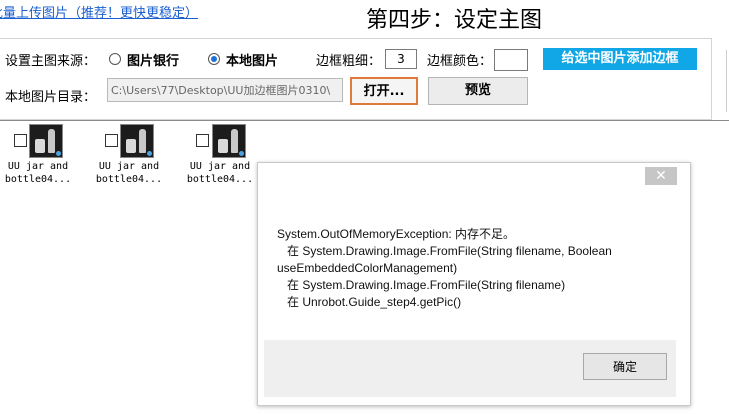  I want to click on radio-image-bank, so click(115, 59).